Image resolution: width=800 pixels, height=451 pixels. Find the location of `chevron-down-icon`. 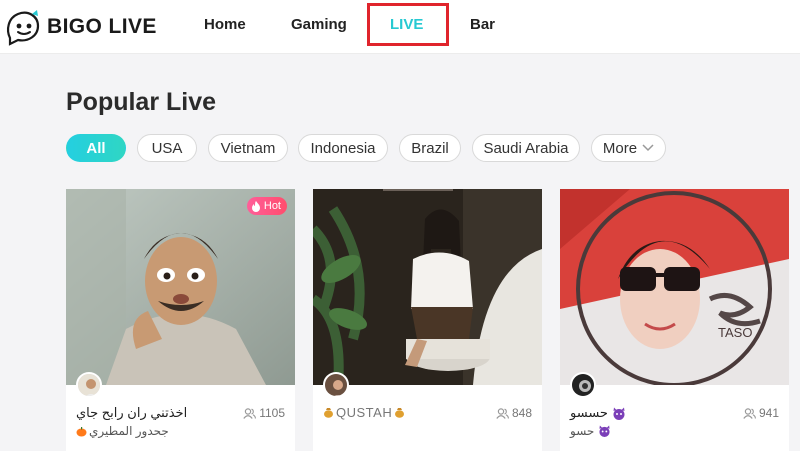

chevron-down-icon is located at coordinates (648, 148).